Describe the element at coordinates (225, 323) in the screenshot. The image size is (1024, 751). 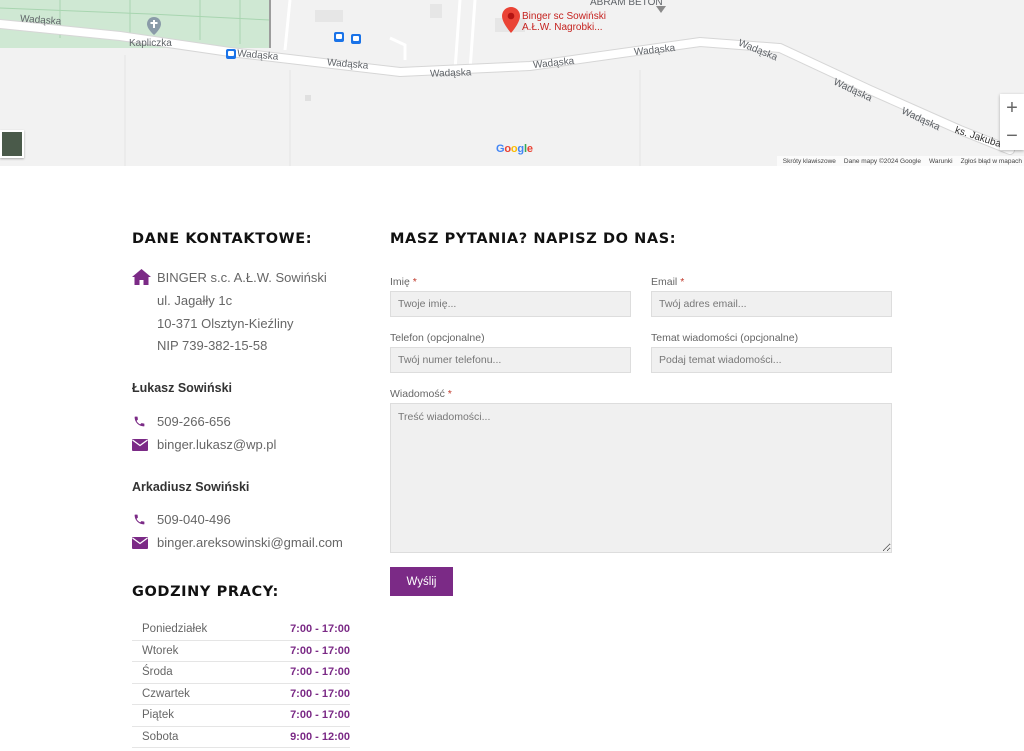
I see `company-city: 10-371 Olsztyn-Kieźliny` at that location.